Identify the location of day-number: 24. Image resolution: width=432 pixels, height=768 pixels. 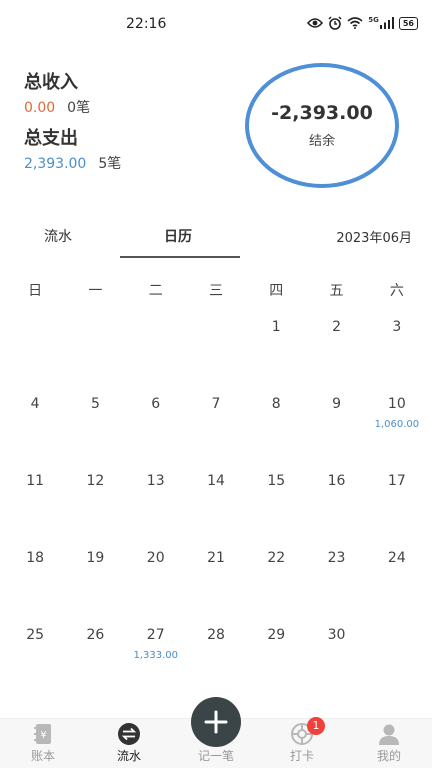
(396, 558).